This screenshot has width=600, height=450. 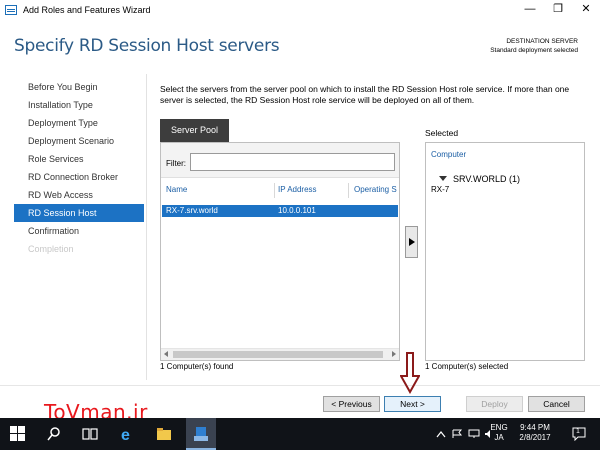 What do you see at coordinates (487, 179) in the screenshot?
I see `selected-domain-group-label: SRV.WORLD (1)` at bounding box center [487, 179].